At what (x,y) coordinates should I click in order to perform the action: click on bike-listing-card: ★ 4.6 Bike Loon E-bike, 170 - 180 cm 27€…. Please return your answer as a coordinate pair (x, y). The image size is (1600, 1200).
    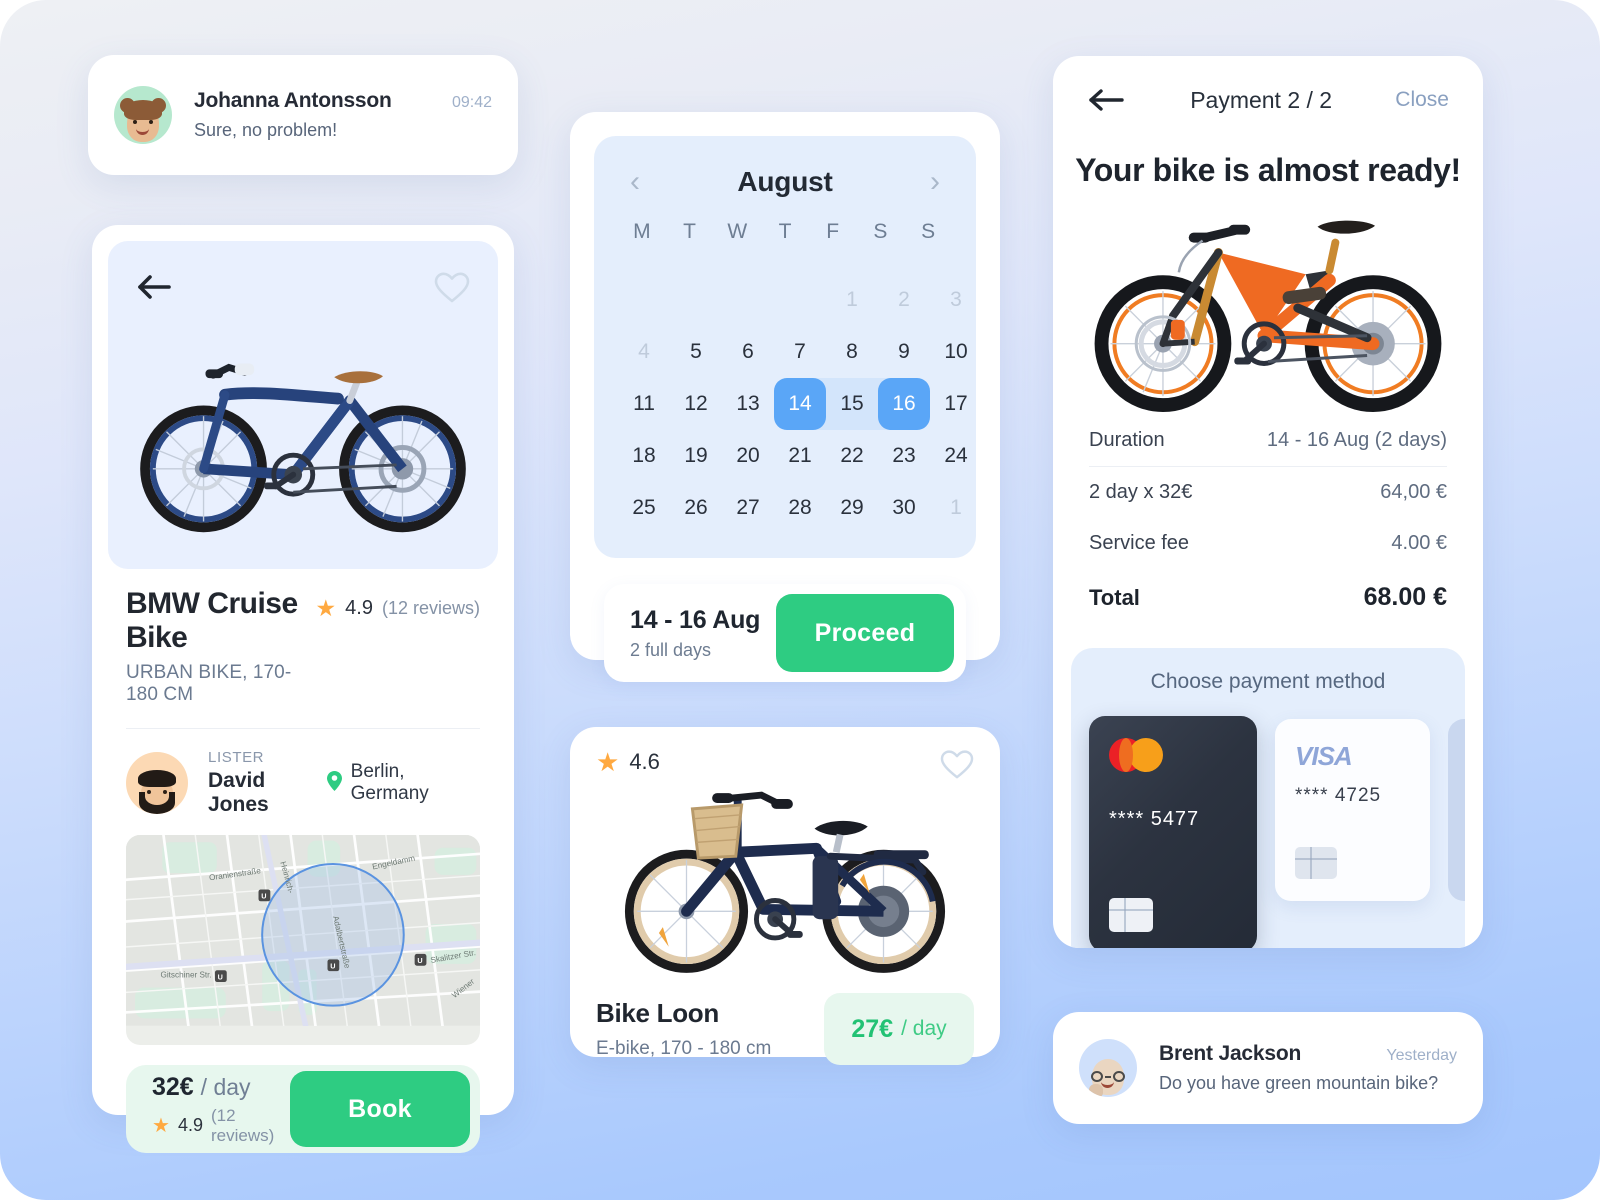
    Looking at the image, I should click on (785, 896).